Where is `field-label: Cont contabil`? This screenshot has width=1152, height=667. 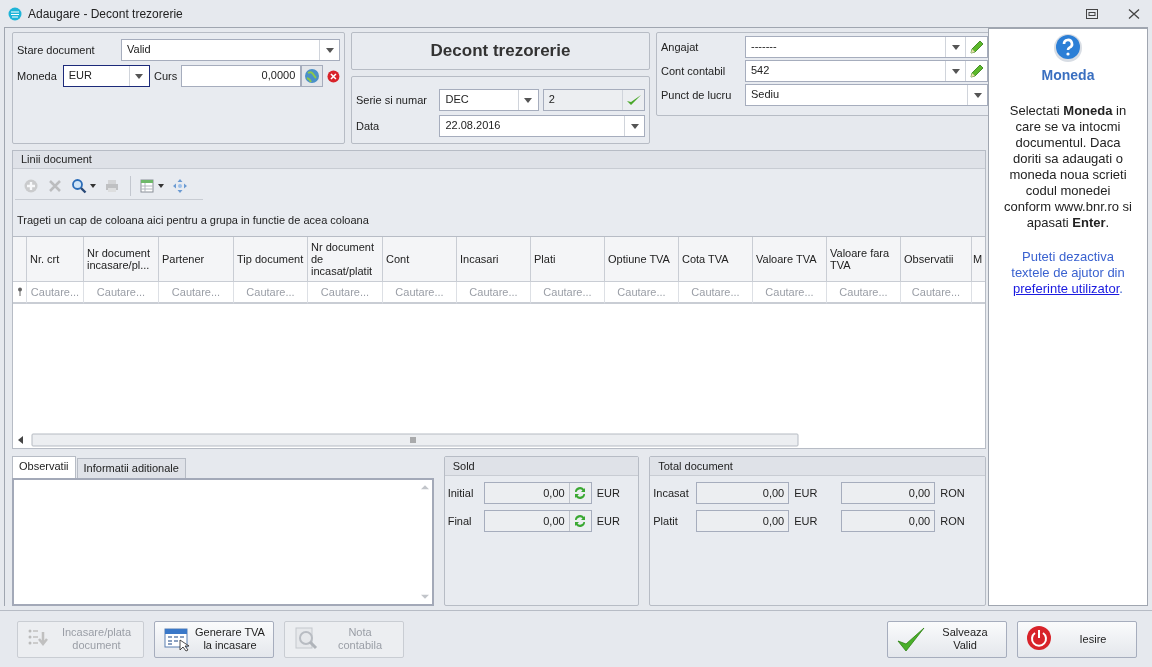 field-label: Cont contabil is located at coordinates (694, 71).